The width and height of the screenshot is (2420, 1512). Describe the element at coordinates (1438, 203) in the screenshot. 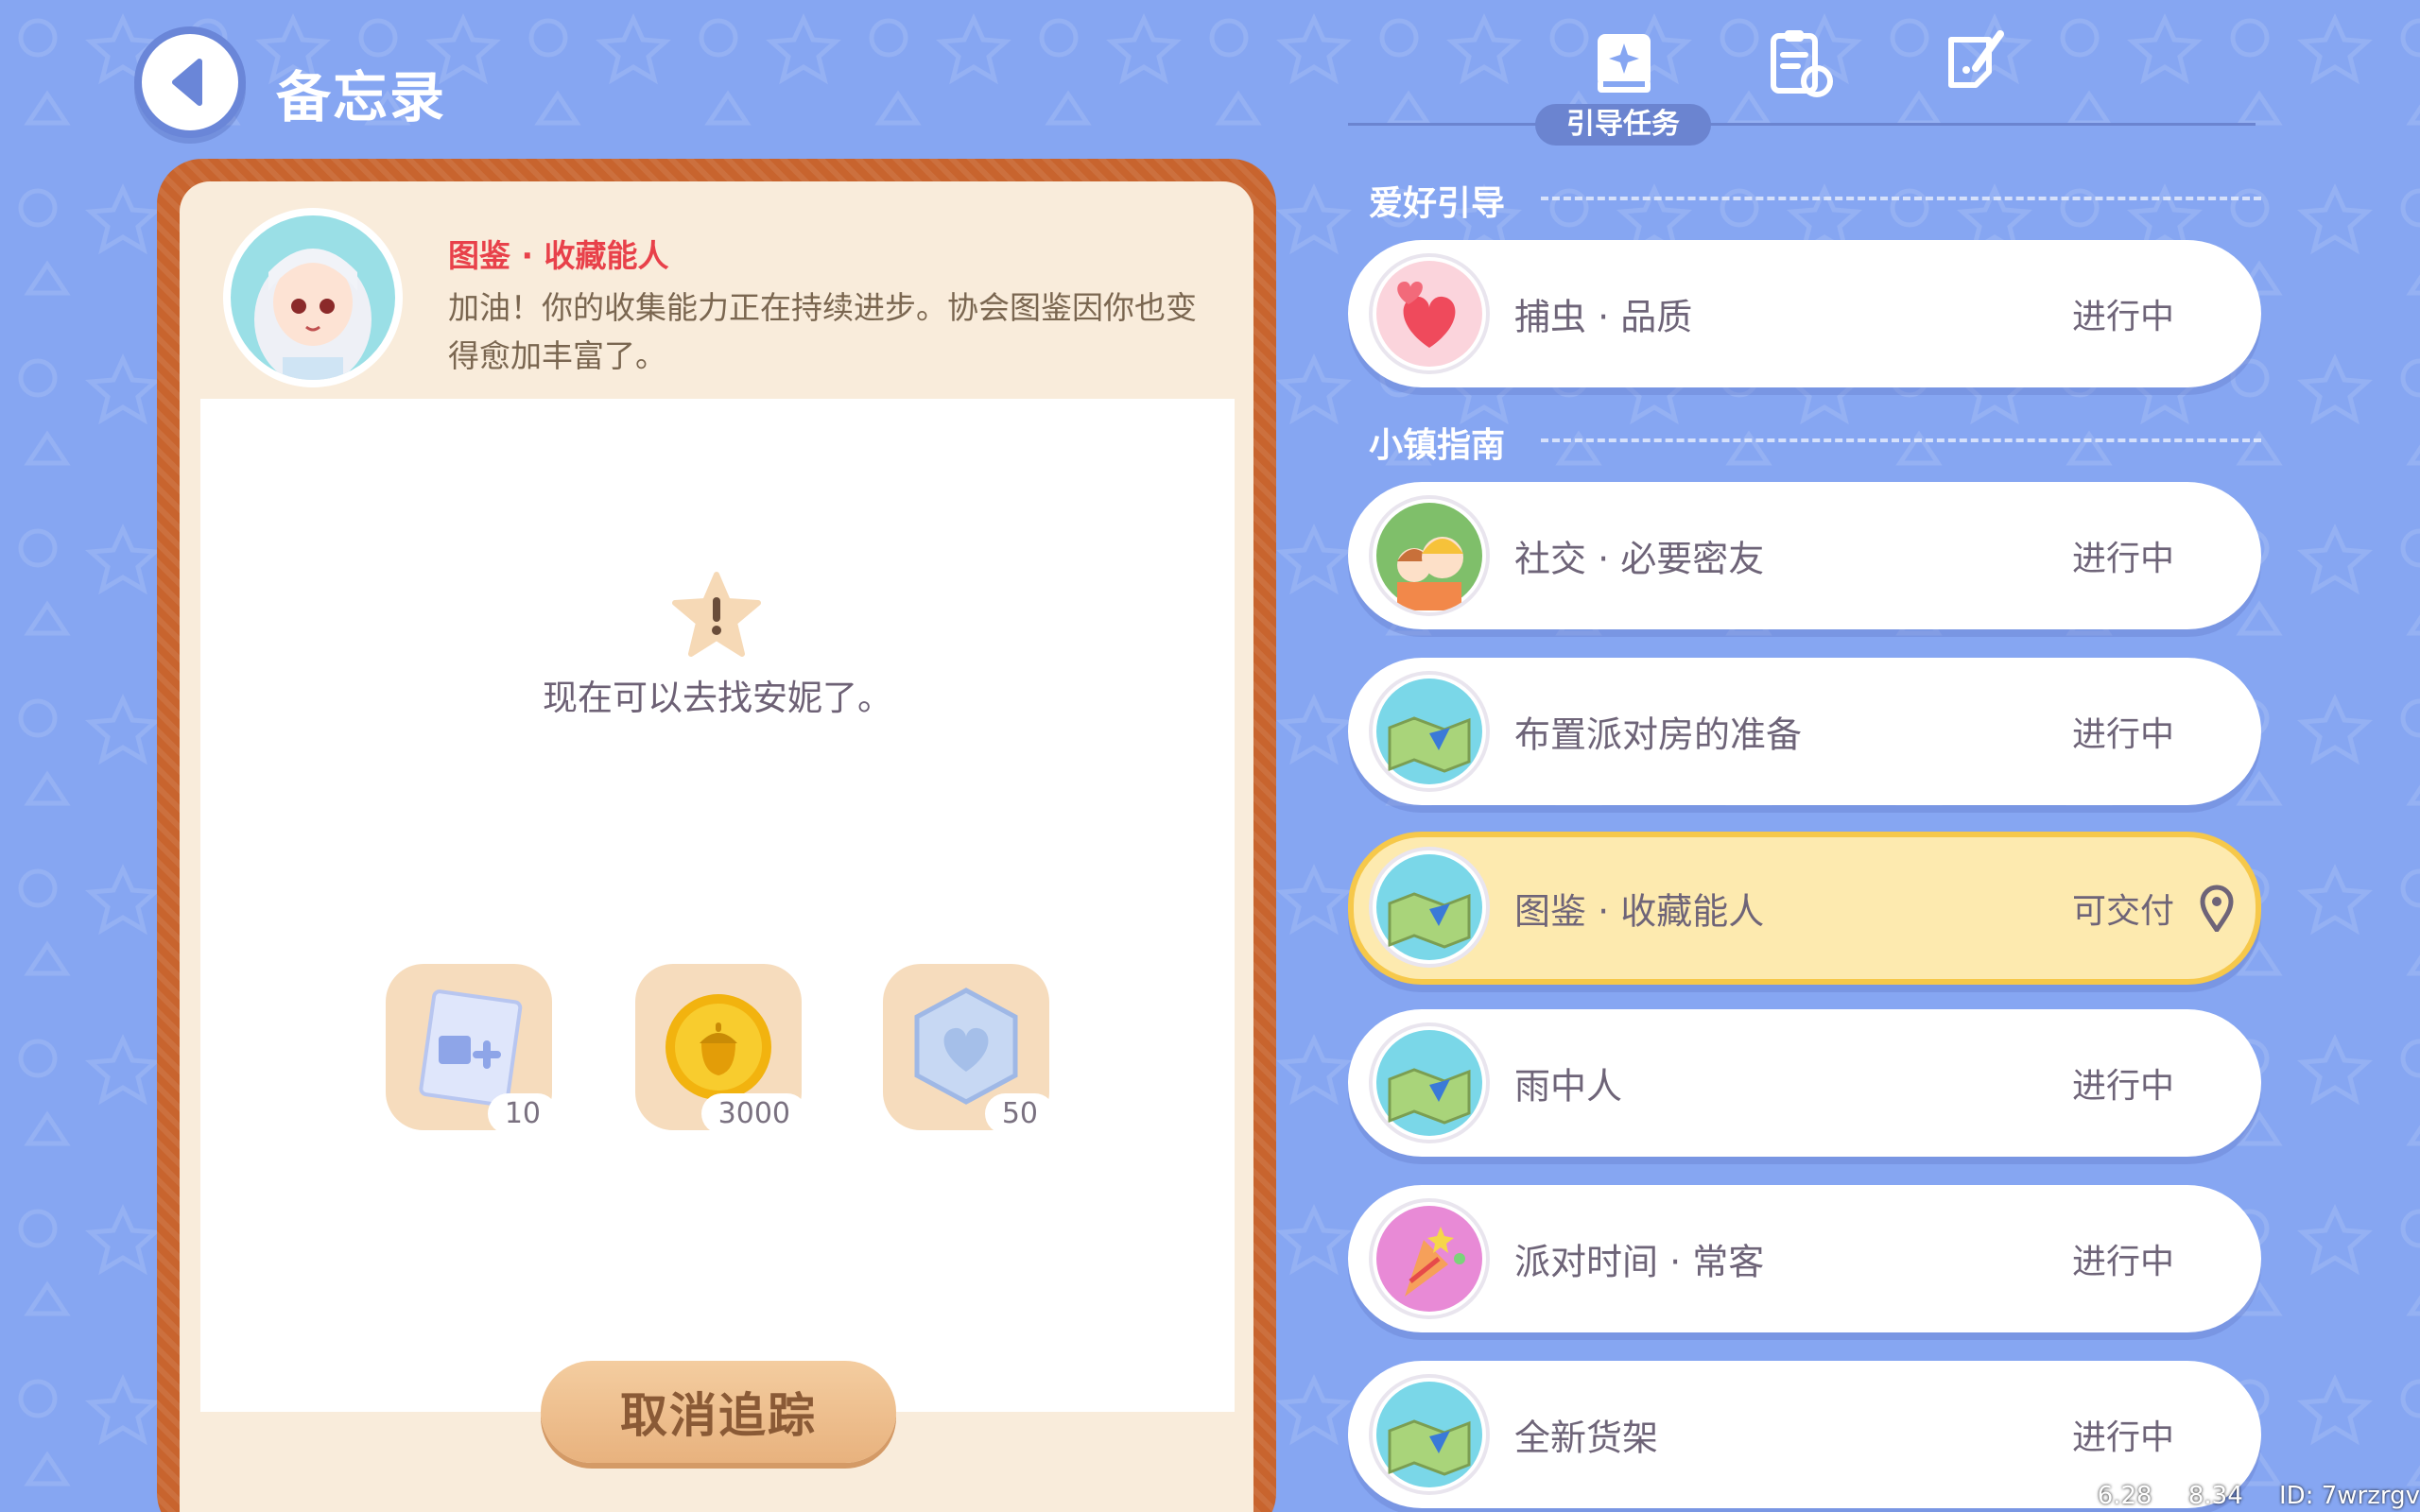

I see `section-title-hobby-guide: 爱好引导` at that location.